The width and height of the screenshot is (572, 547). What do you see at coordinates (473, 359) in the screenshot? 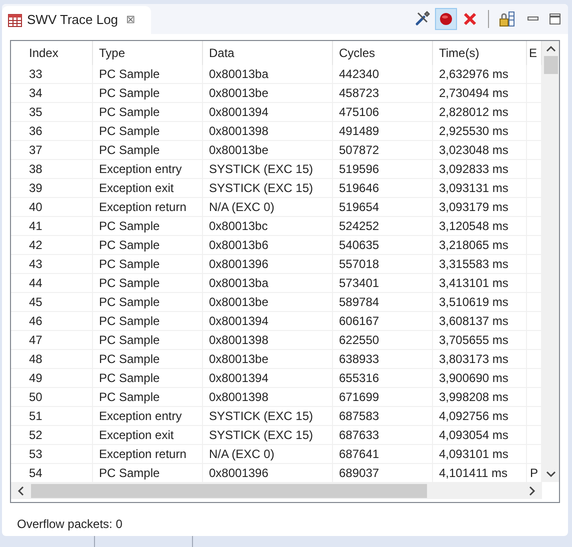
I see `table-cell-text: 3,803173 ms` at bounding box center [473, 359].